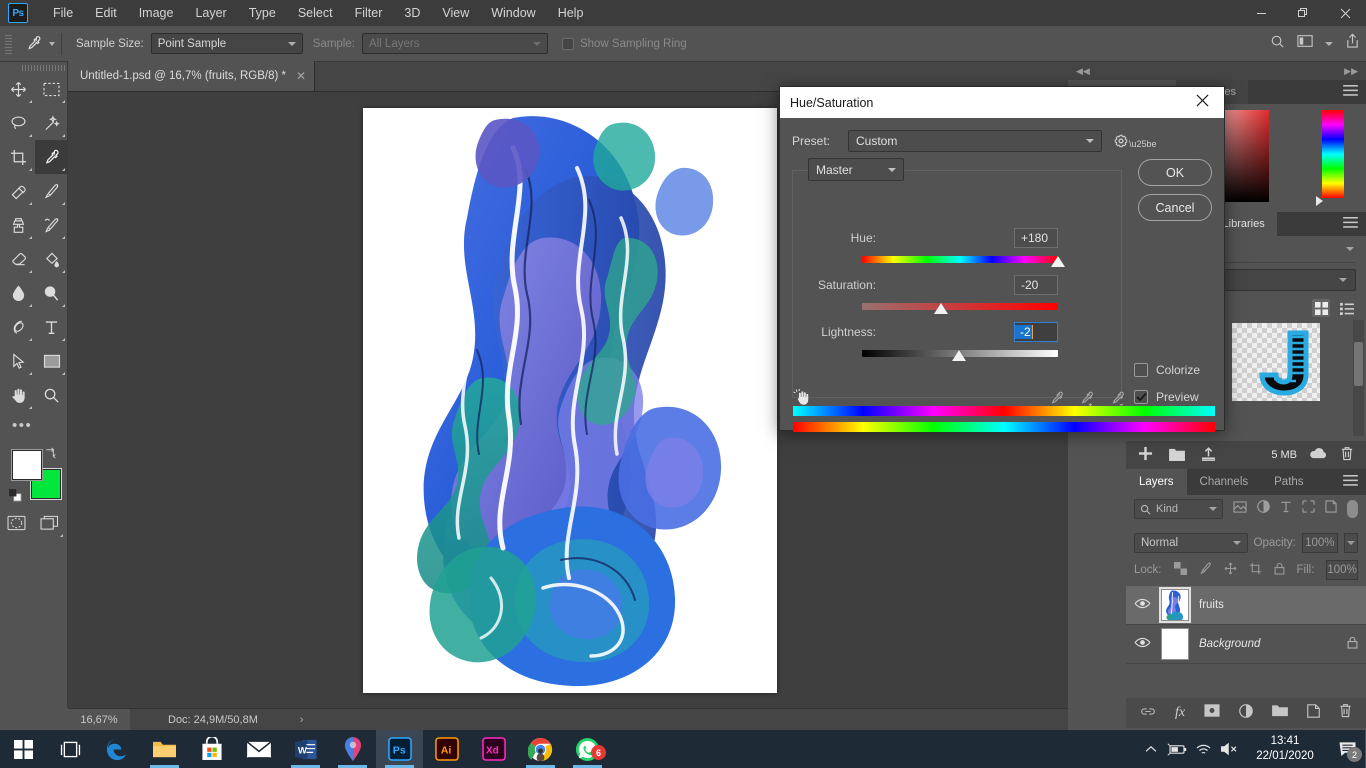 The width and height of the screenshot is (1366, 768). Describe the element at coordinates (1229, 644) in the screenshot. I see `layer-name: Background` at that location.